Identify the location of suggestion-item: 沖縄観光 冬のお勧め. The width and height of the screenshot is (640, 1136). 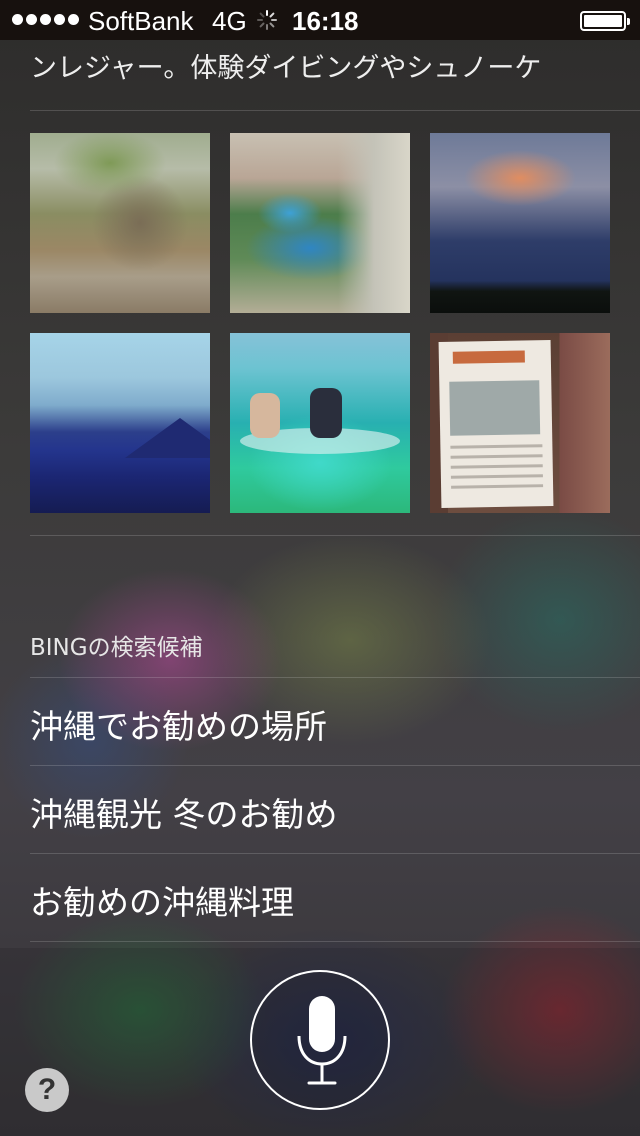
(184, 812).